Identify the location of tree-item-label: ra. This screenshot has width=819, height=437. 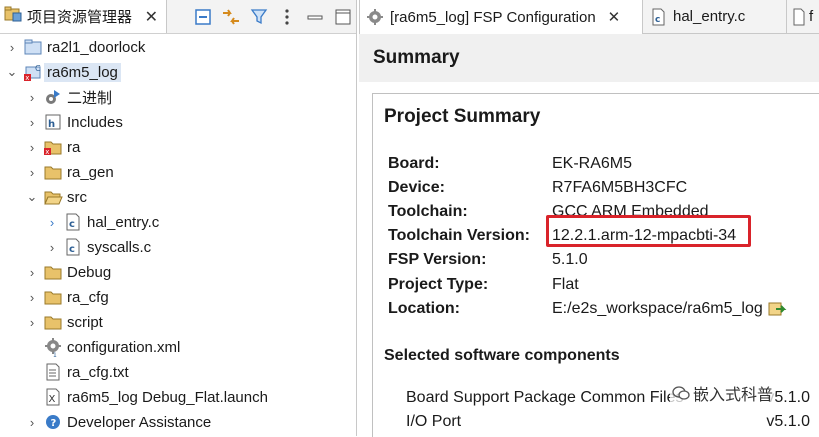
(74, 147).